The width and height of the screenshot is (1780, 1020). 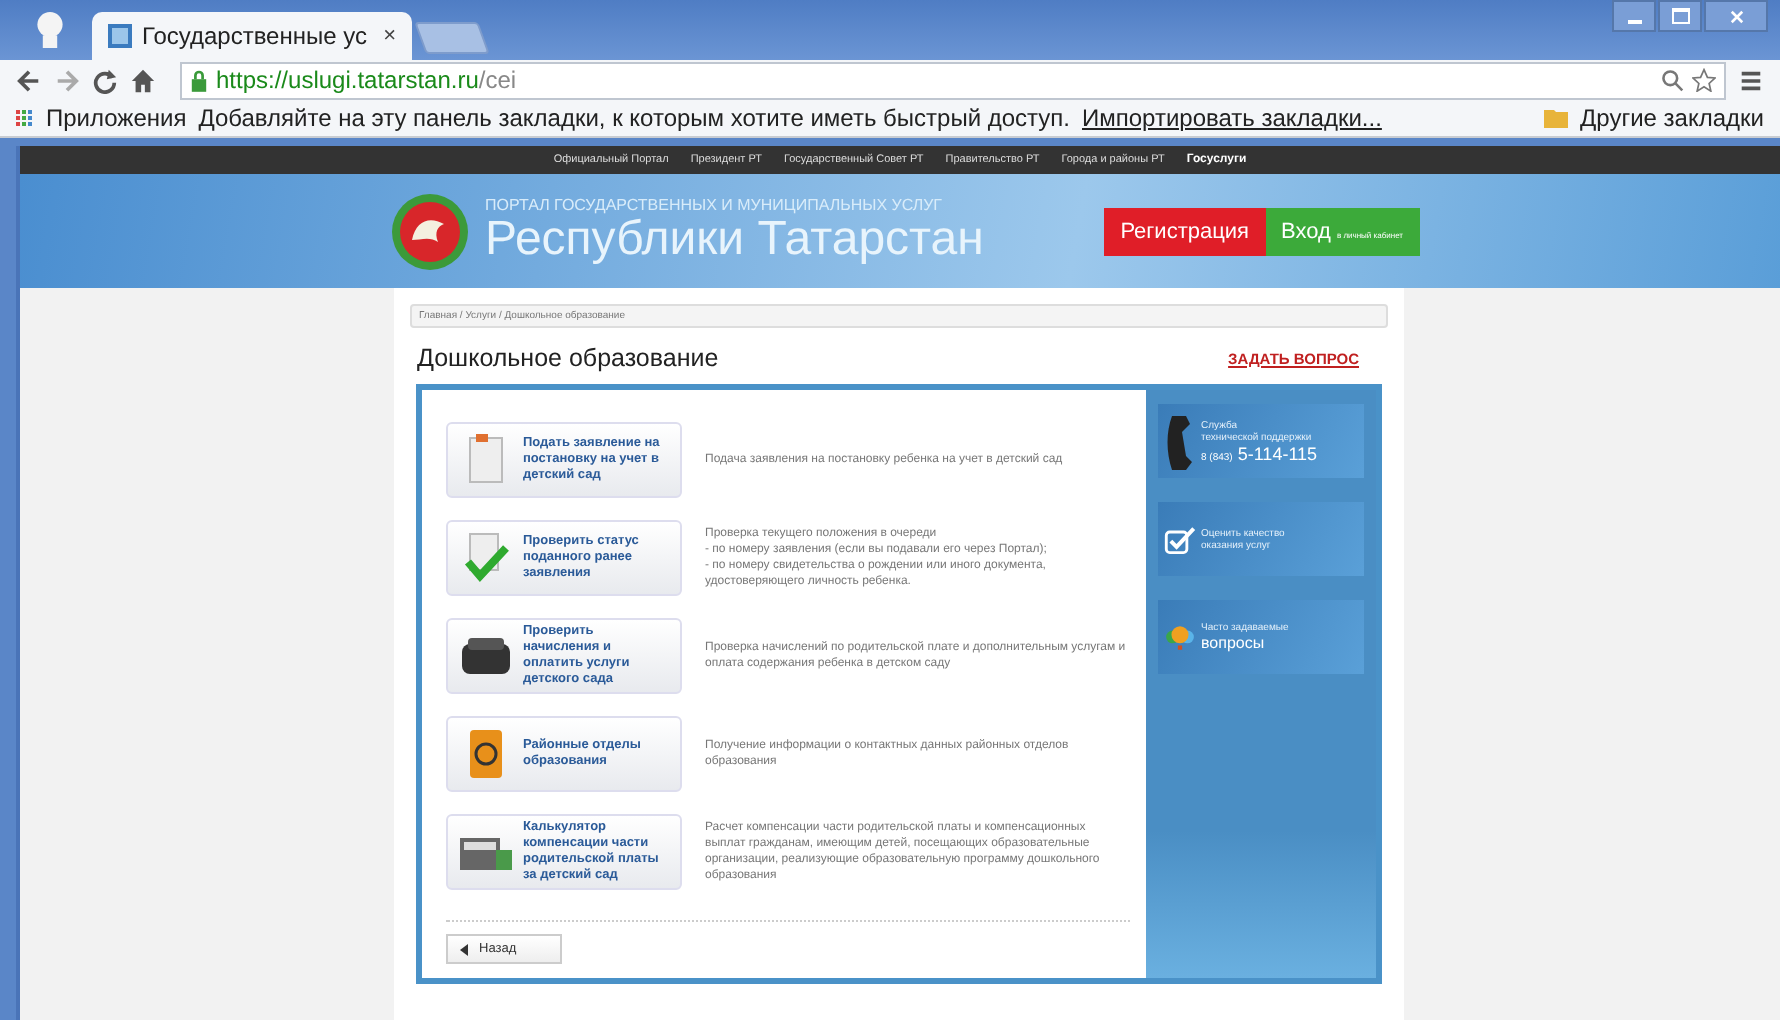 I want to click on site-icon, so click(x=120, y=36).